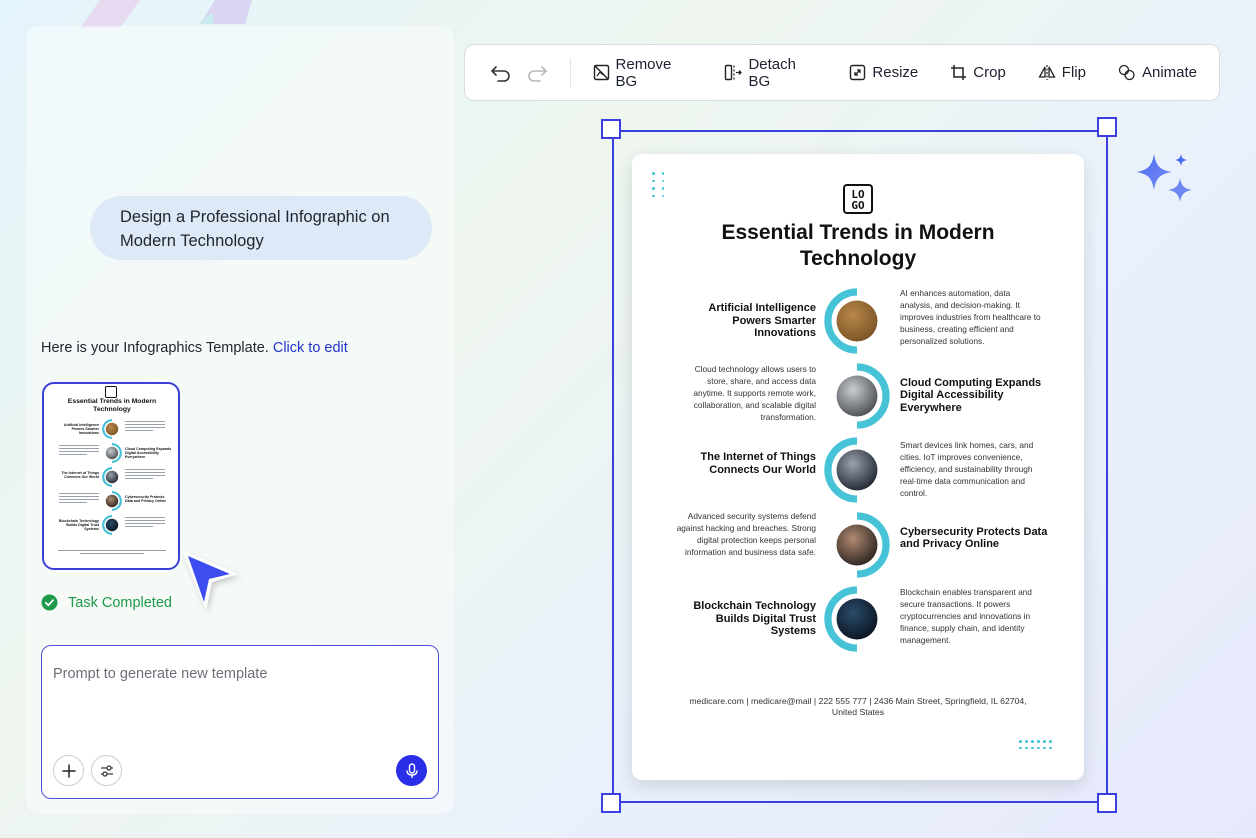 The image size is (1256, 838). What do you see at coordinates (1107, 803) in the screenshot?
I see `resize-handle-bottom-right` at bounding box center [1107, 803].